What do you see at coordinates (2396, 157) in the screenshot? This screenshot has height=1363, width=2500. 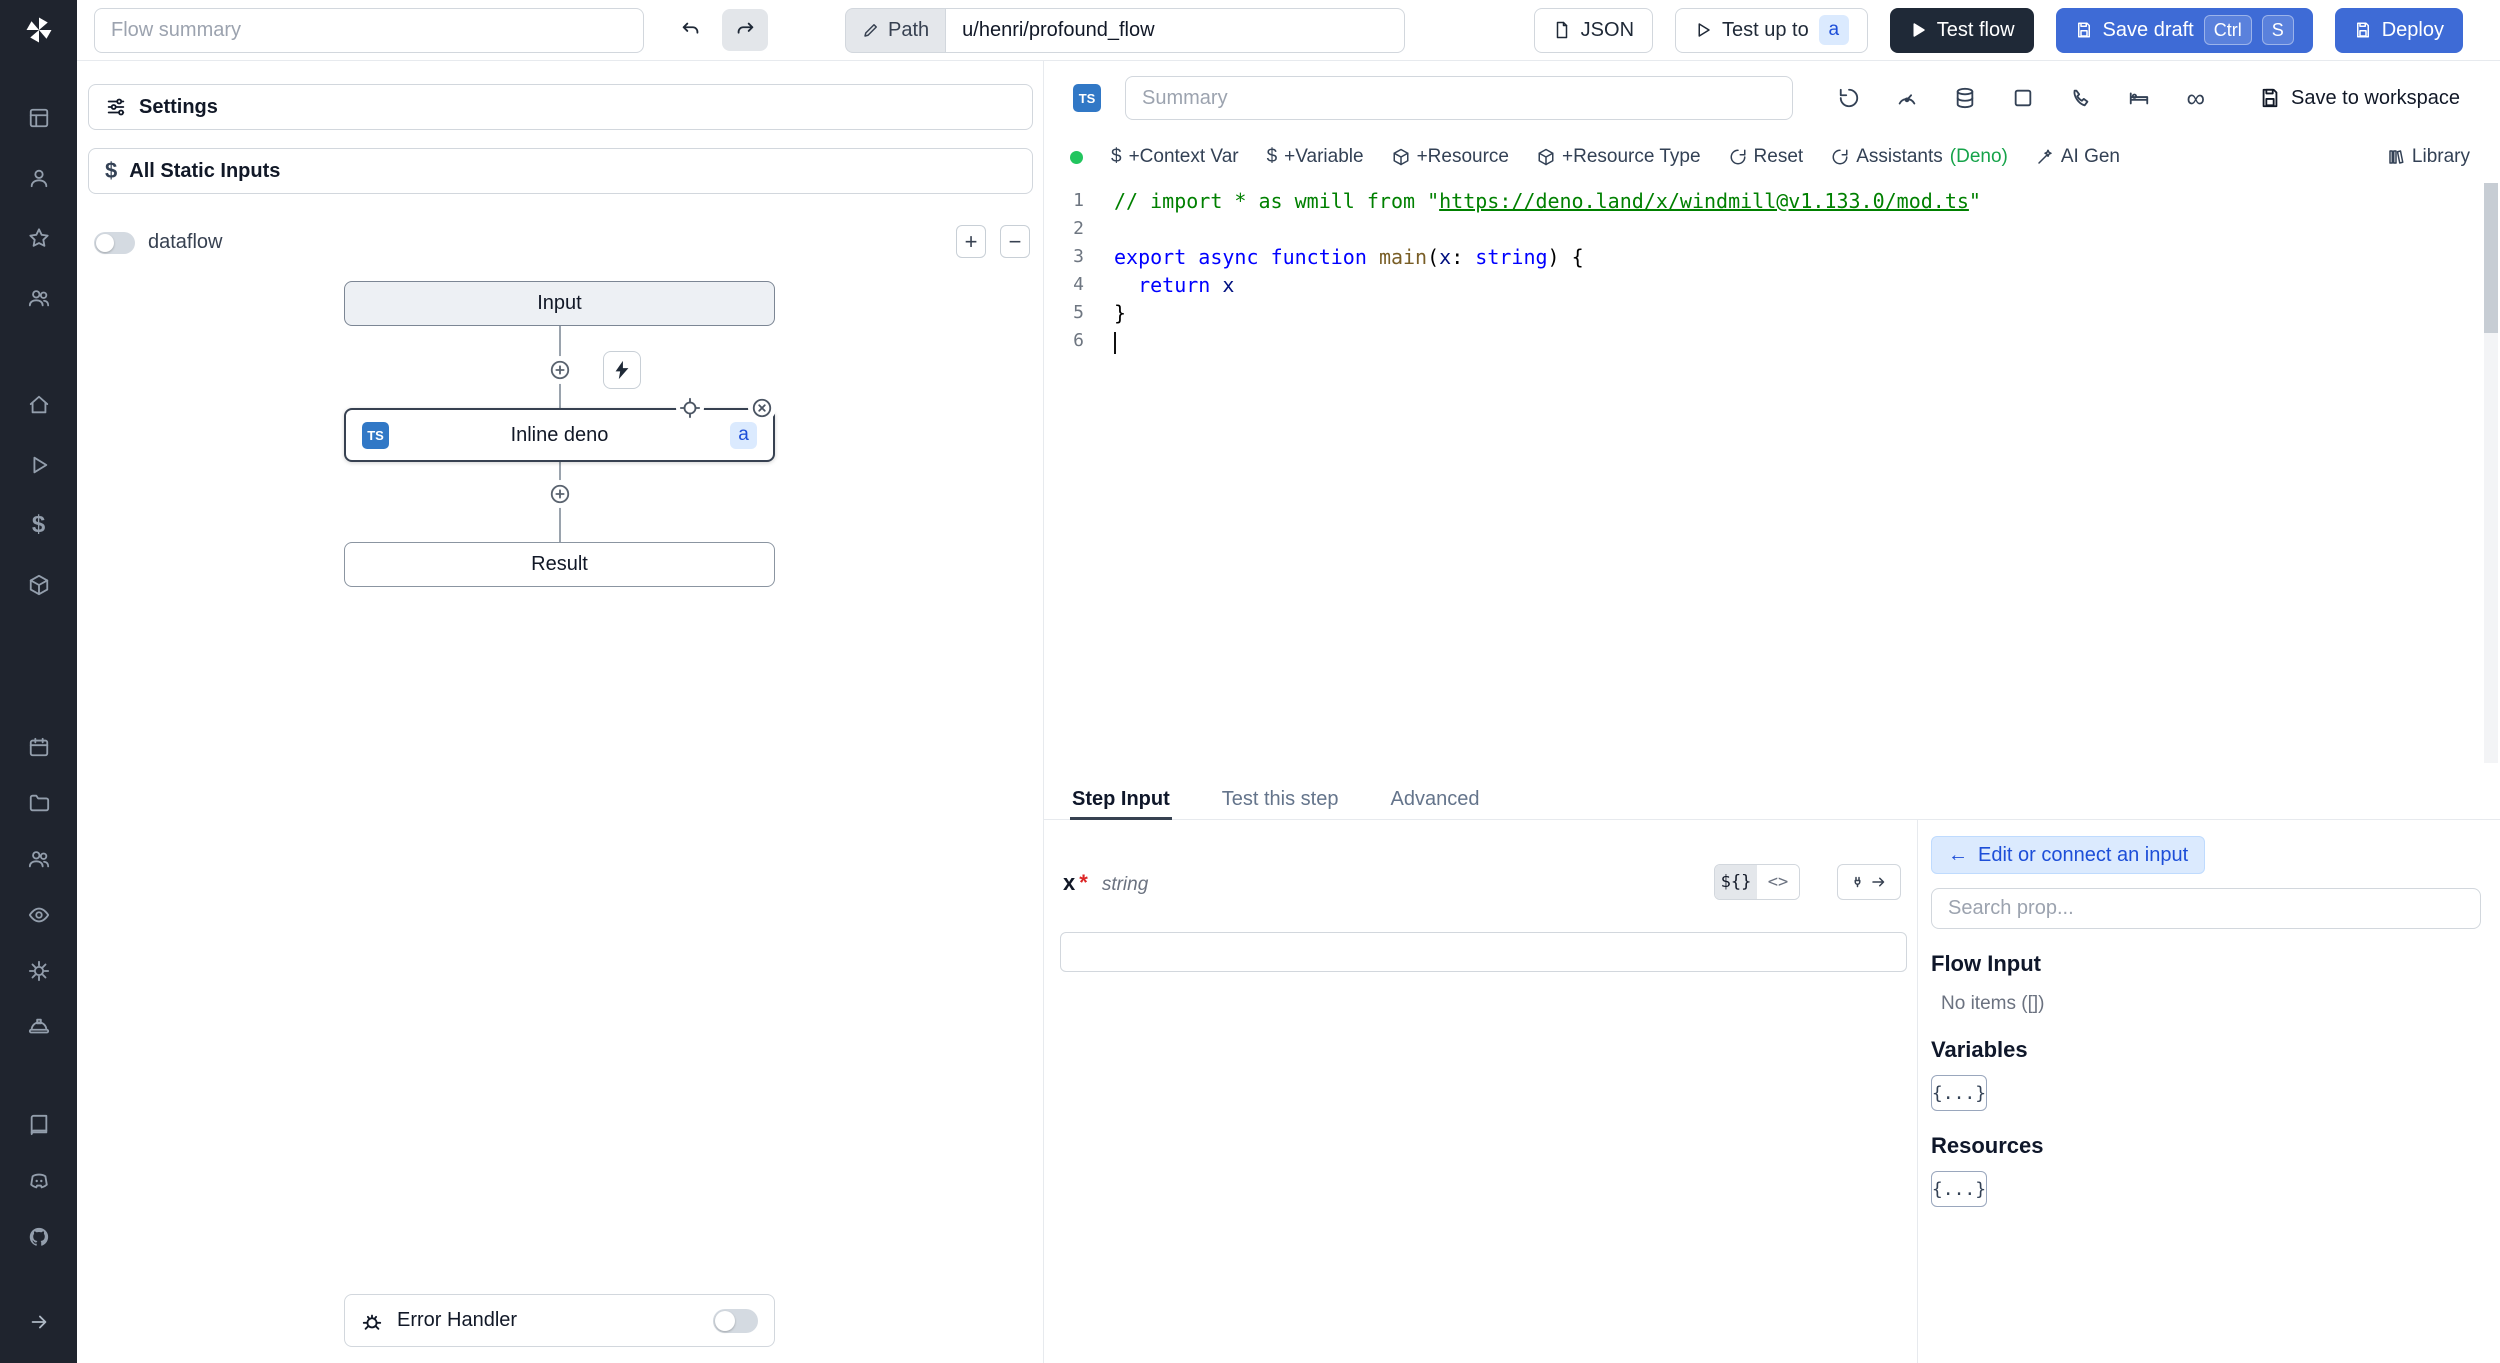 I see `library-icon` at bounding box center [2396, 157].